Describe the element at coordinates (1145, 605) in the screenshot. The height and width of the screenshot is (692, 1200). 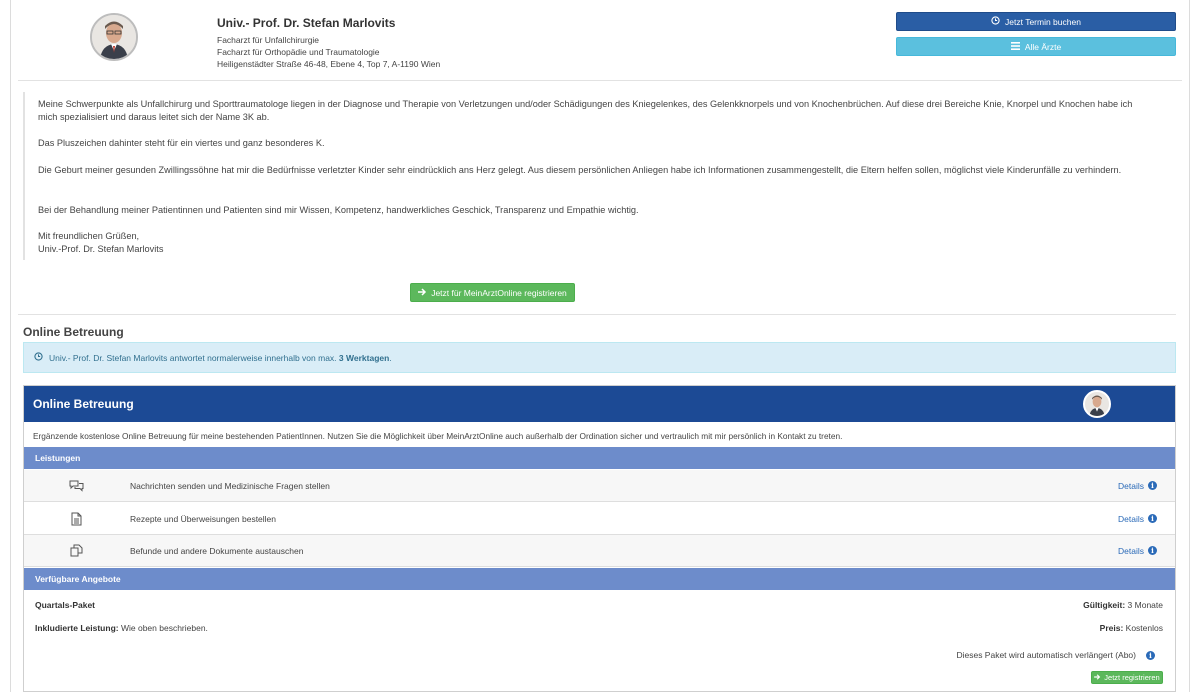
I see `validity-value: 3 Monate` at that location.